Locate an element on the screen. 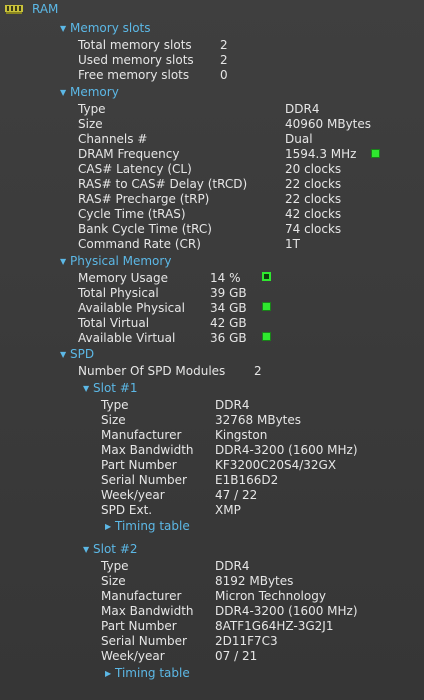 Image resolution: width=424 pixels, height=700 pixels. memory-section: ▼ Memory is located at coordinates (89, 92).